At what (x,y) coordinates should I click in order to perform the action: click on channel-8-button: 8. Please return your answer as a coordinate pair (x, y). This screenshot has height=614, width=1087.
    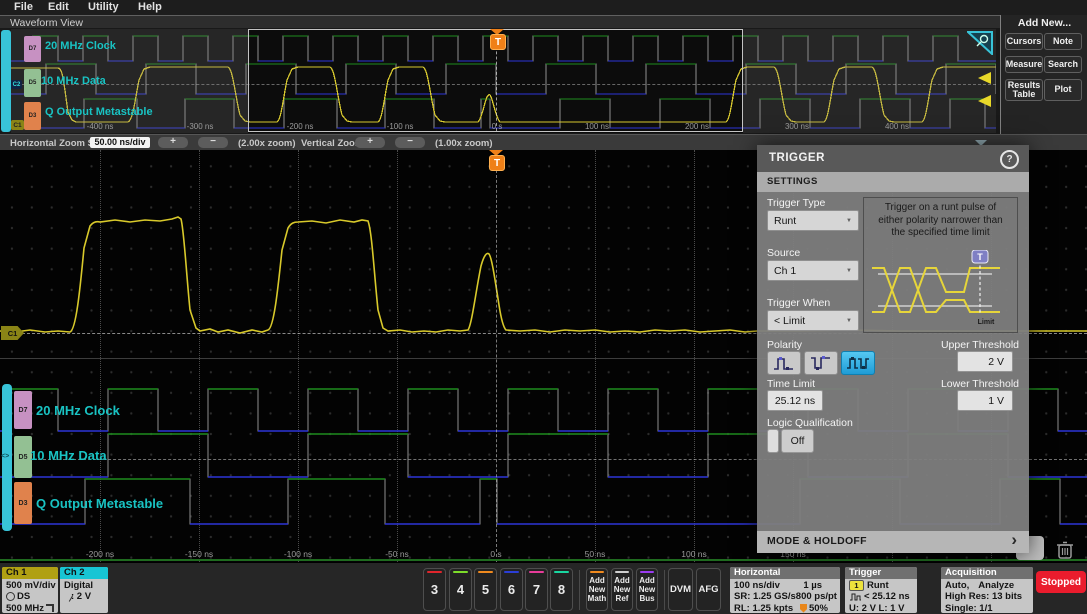
    Looking at the image, I should click on (561, 589).